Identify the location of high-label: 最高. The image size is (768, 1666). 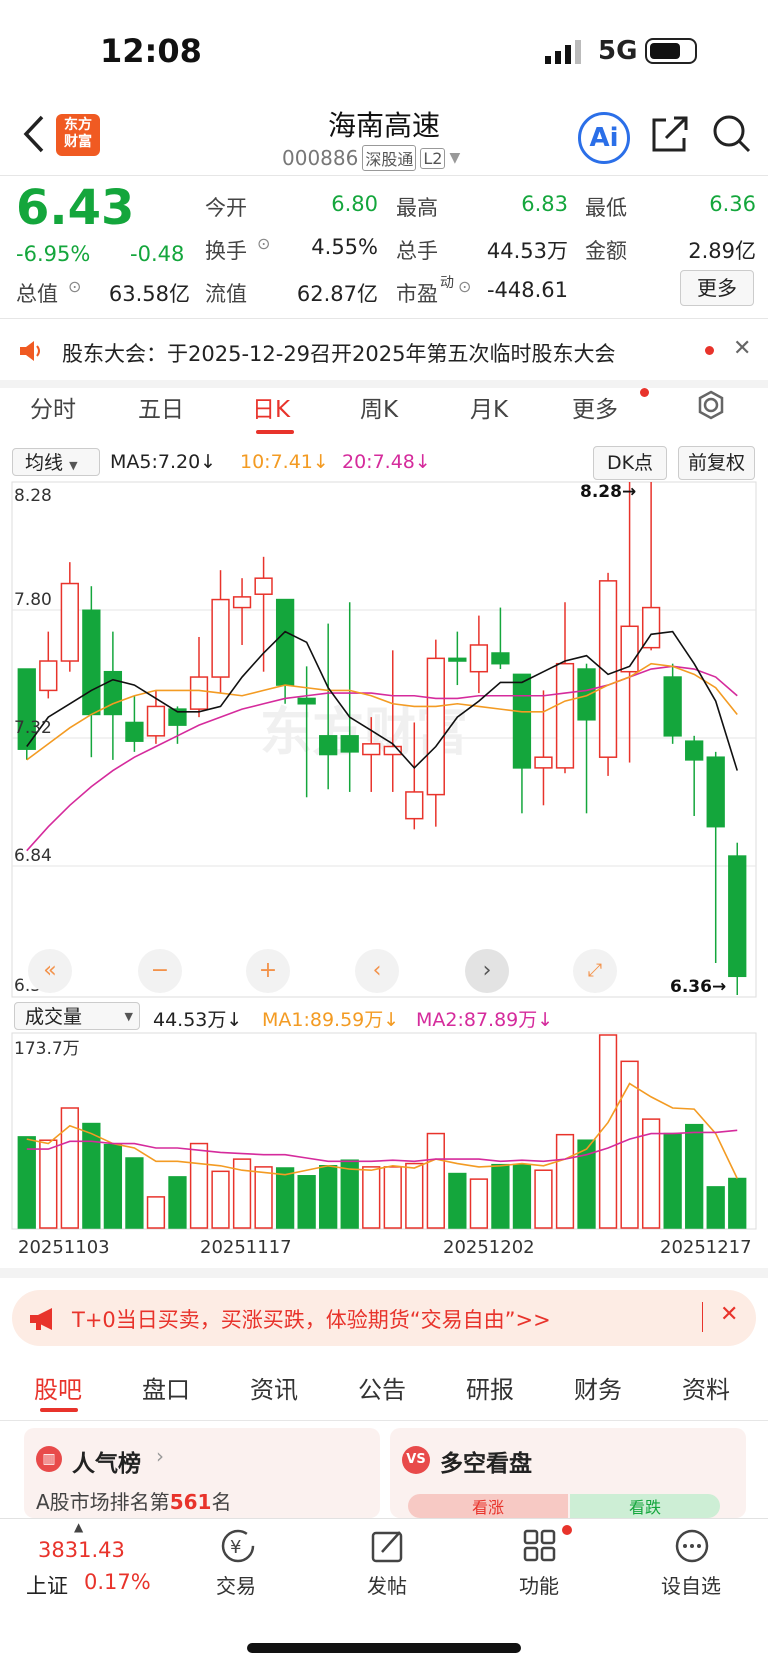
(417, 208).